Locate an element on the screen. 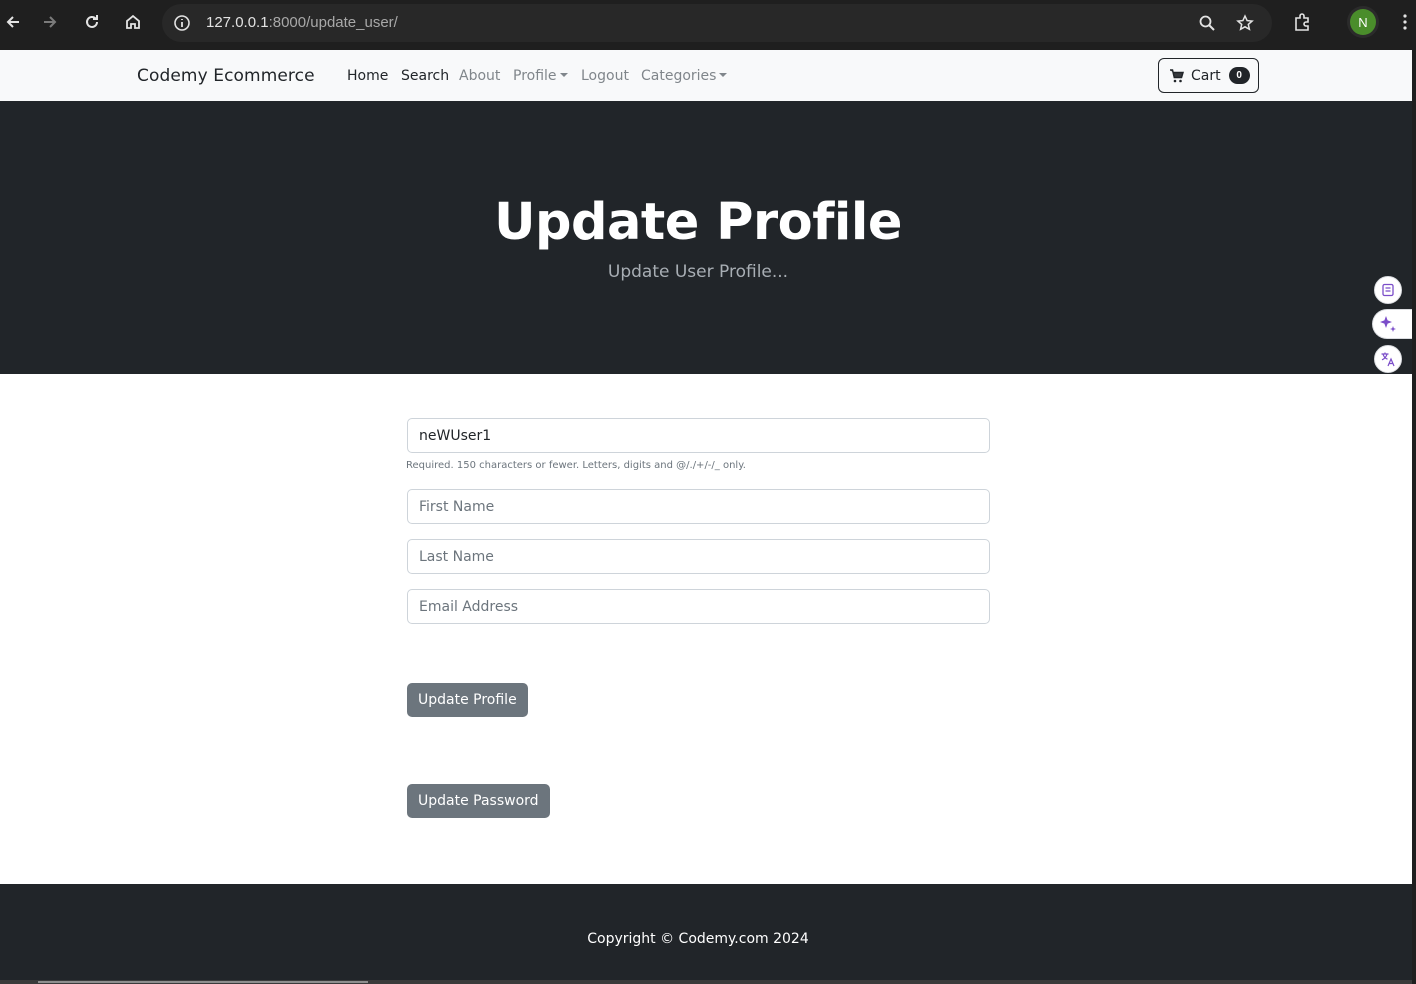  bookmark-star-icon is located at coordinates (1245, 23).